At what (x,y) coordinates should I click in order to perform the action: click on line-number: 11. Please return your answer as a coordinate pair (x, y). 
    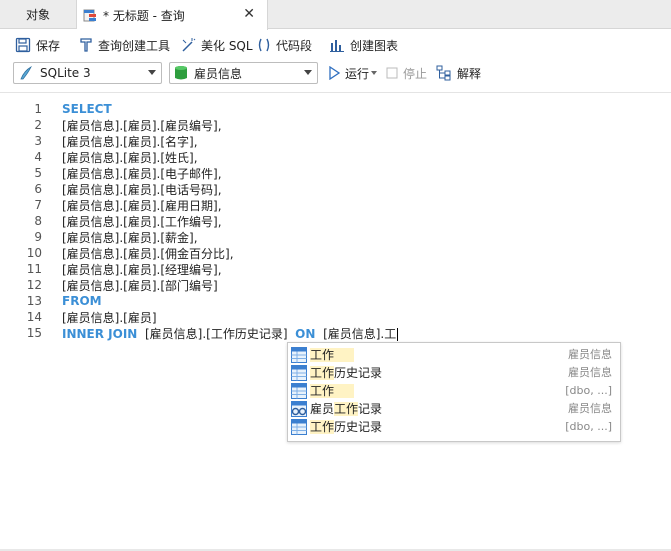
    Looking at the image, I should click on (34, 269).